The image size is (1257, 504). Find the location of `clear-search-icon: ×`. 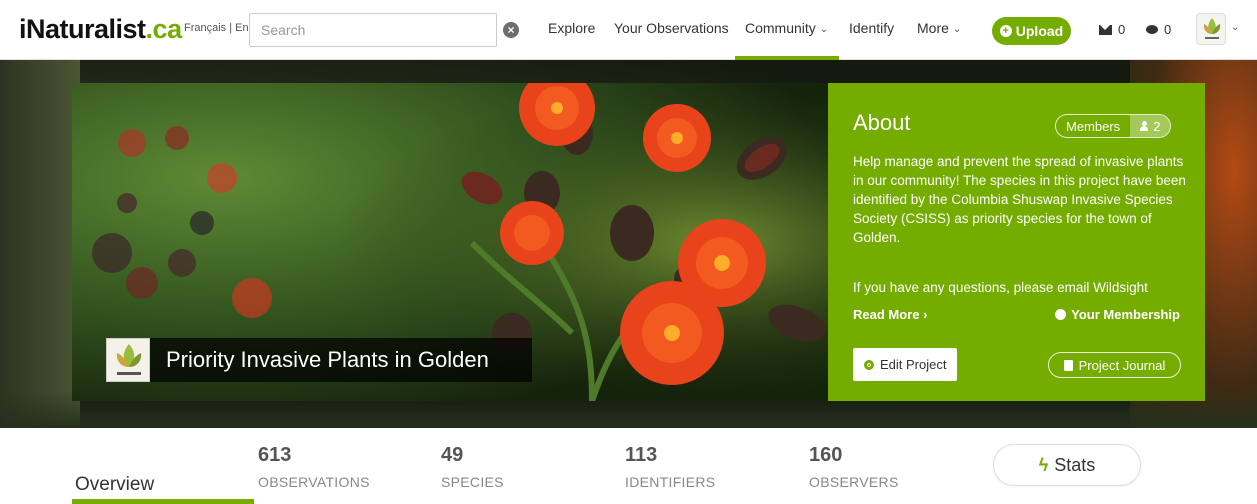

clear-search-icon: × is located at coordinates (511, 30).